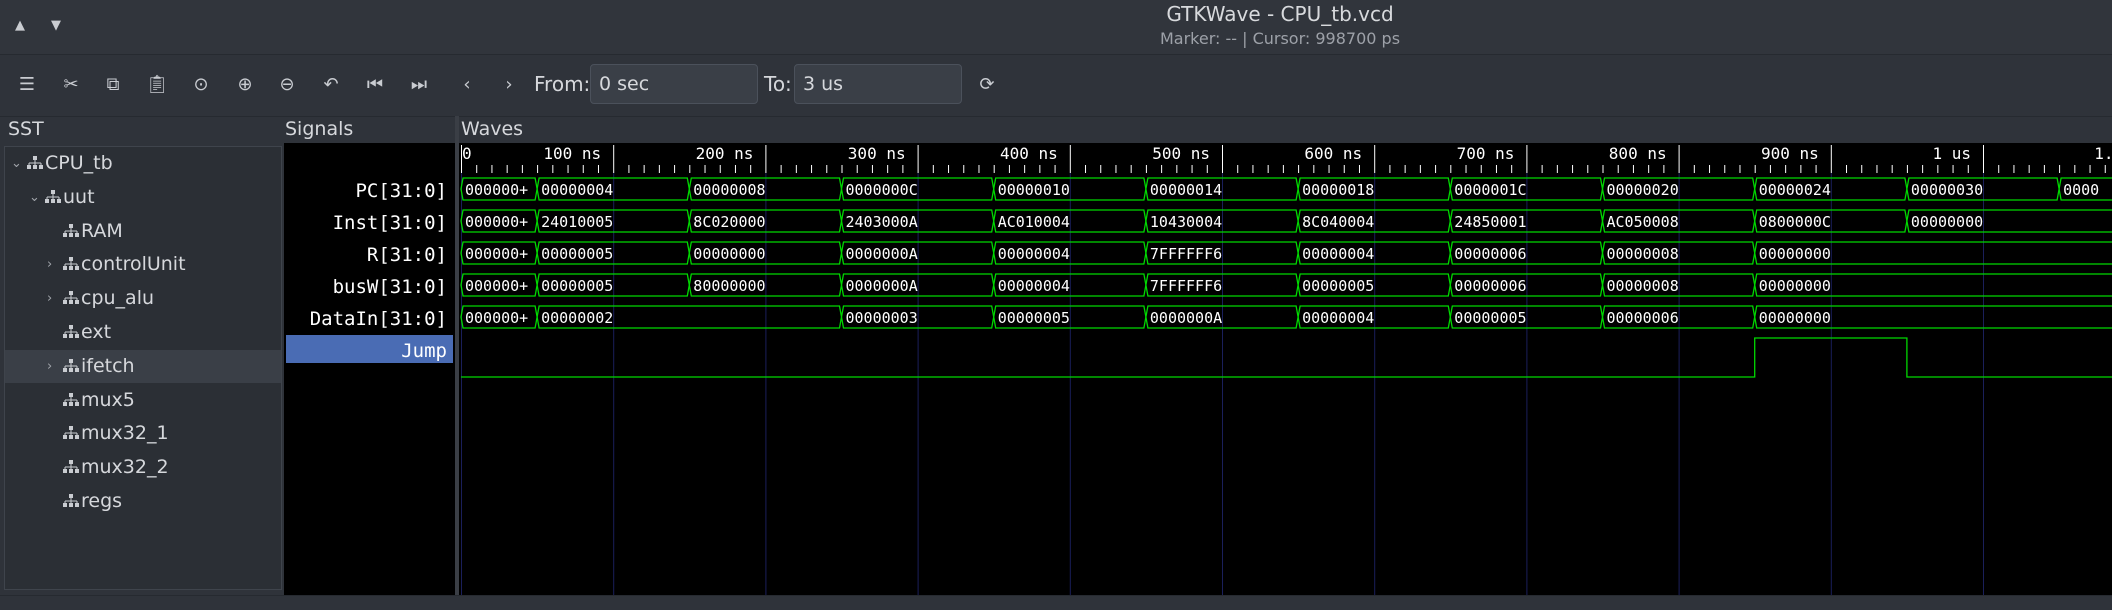 The height and width of the screenshot is (610, 2112). I want to click on cut-icon: ✂, so click(71, 85).